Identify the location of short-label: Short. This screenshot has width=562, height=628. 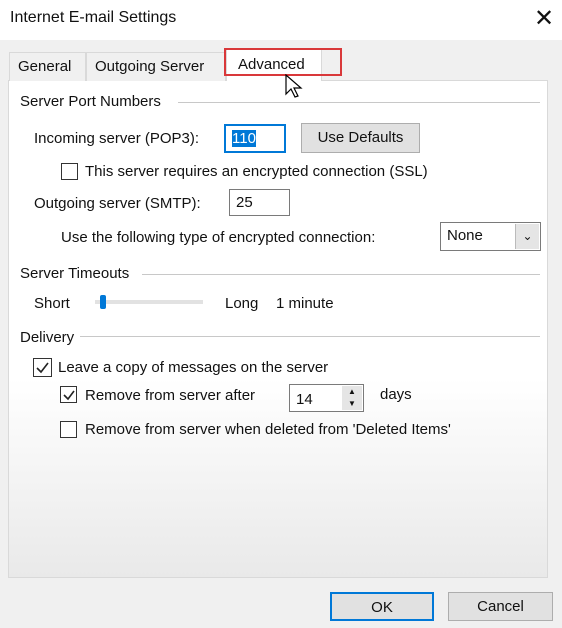
(52, 303).